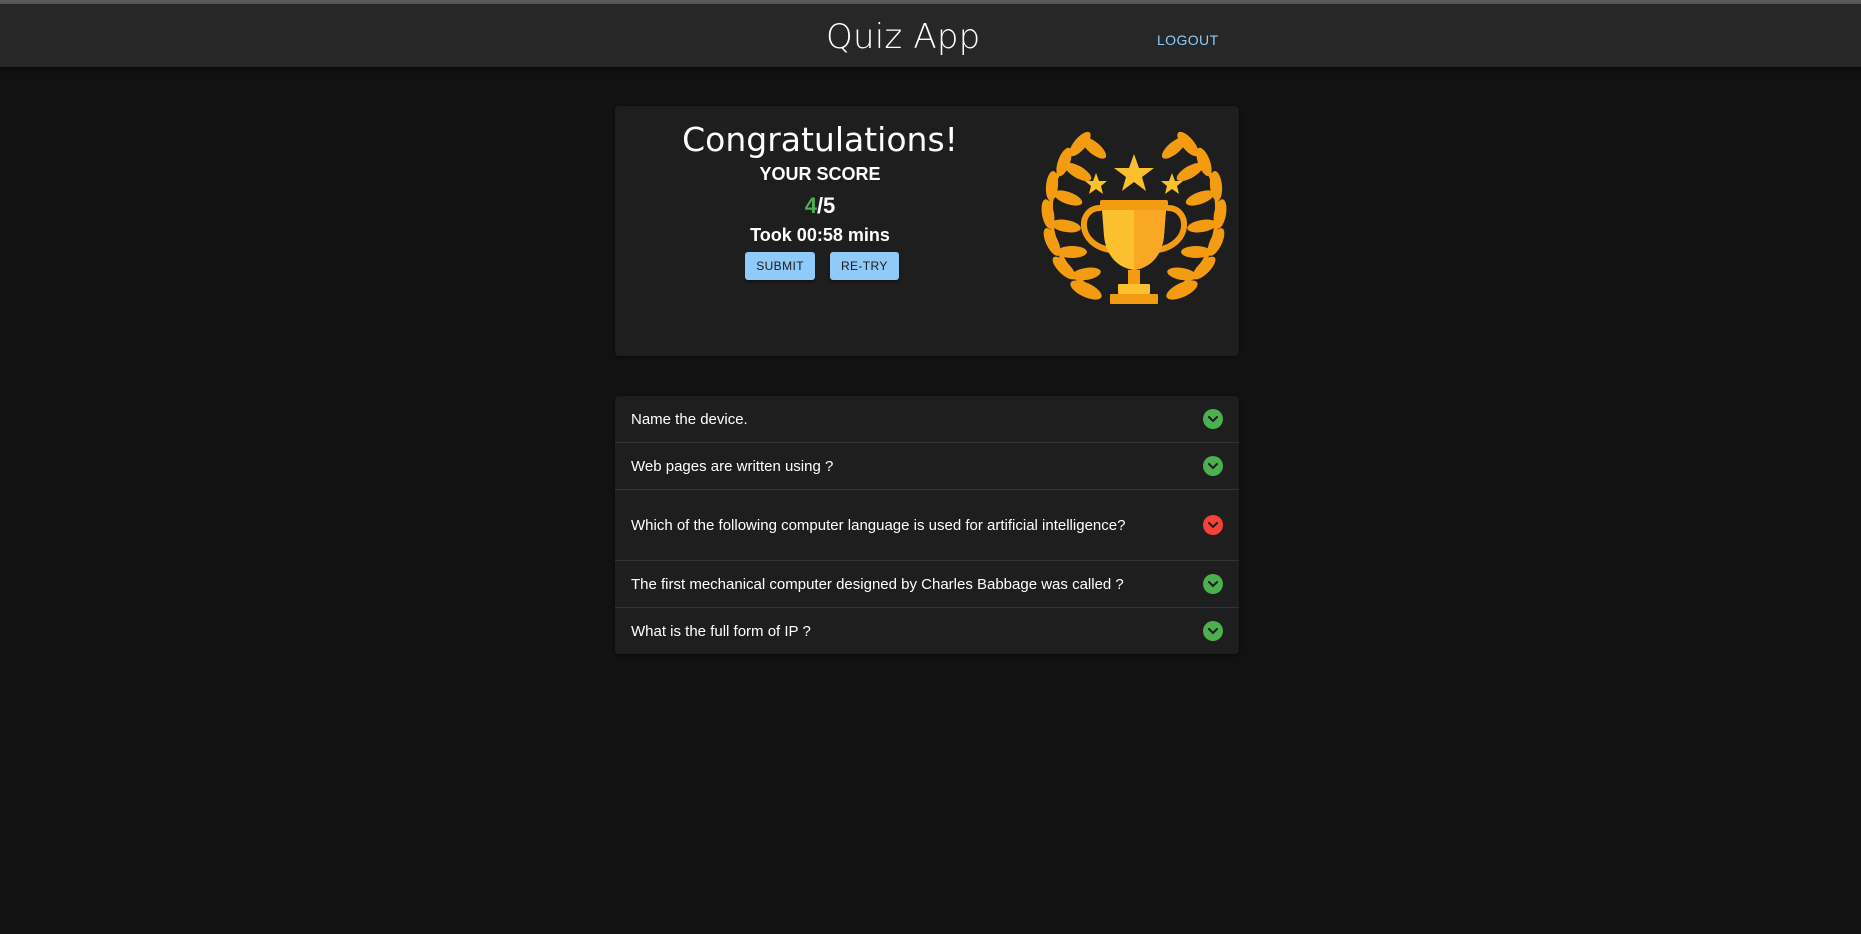 The height and width of the screenshot is (934, 1861). What do you see at coordinates (1194, 215) in the screenshot?
I see `right-laurel-icon` at bounding box center [1194, 215].